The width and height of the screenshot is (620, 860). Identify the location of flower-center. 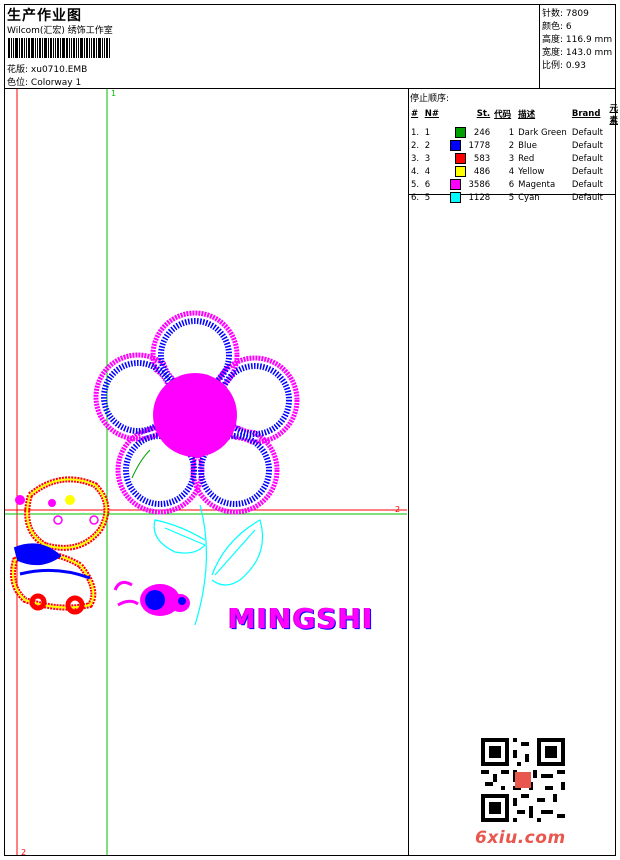
(195, 415).